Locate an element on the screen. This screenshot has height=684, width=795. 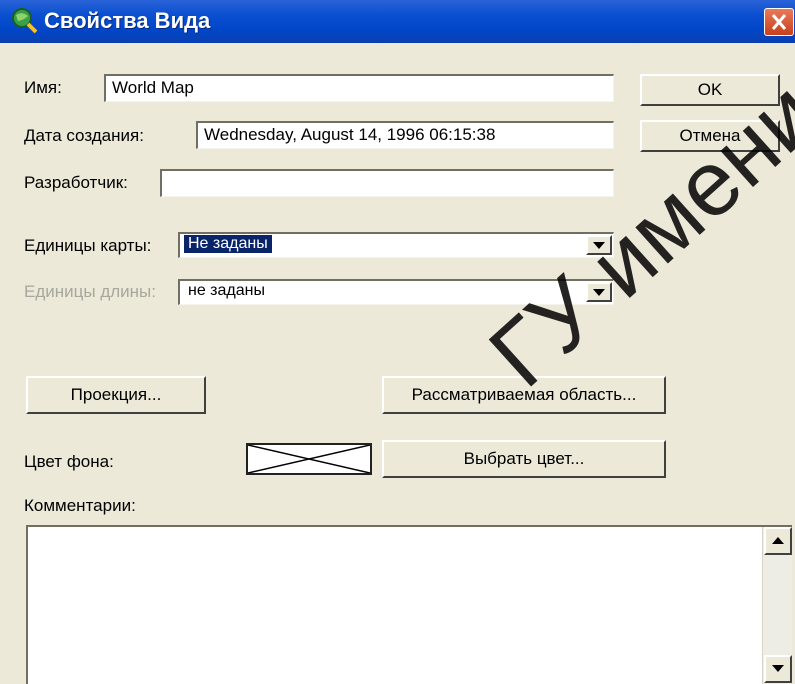
arrow-up-icon is located at coordinates (778, 540).